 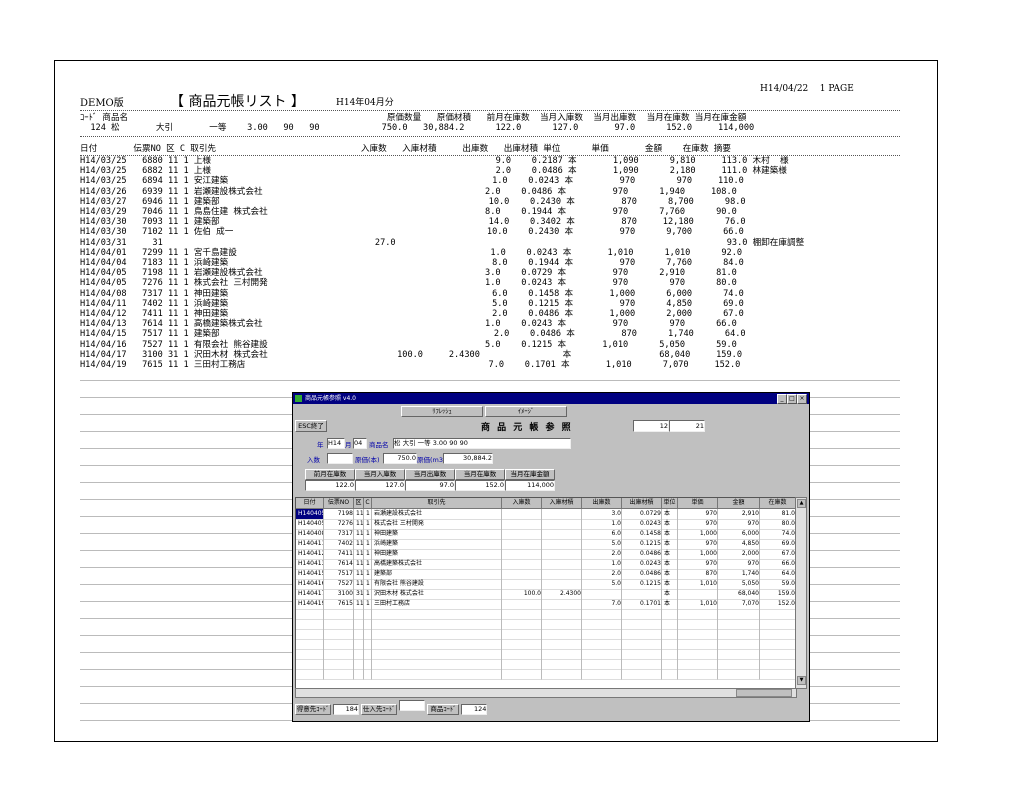 What do you see at coordinates (530, 474) in the screenshot?
I see `summary-head: 当月在庫金額` at bounding box center [530, 474].